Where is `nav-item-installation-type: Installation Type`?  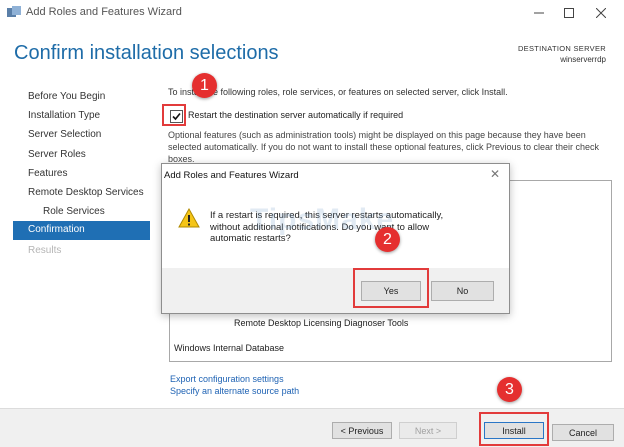 nav-item-installation-type: Installation Type is located at coordinates (64, 115).